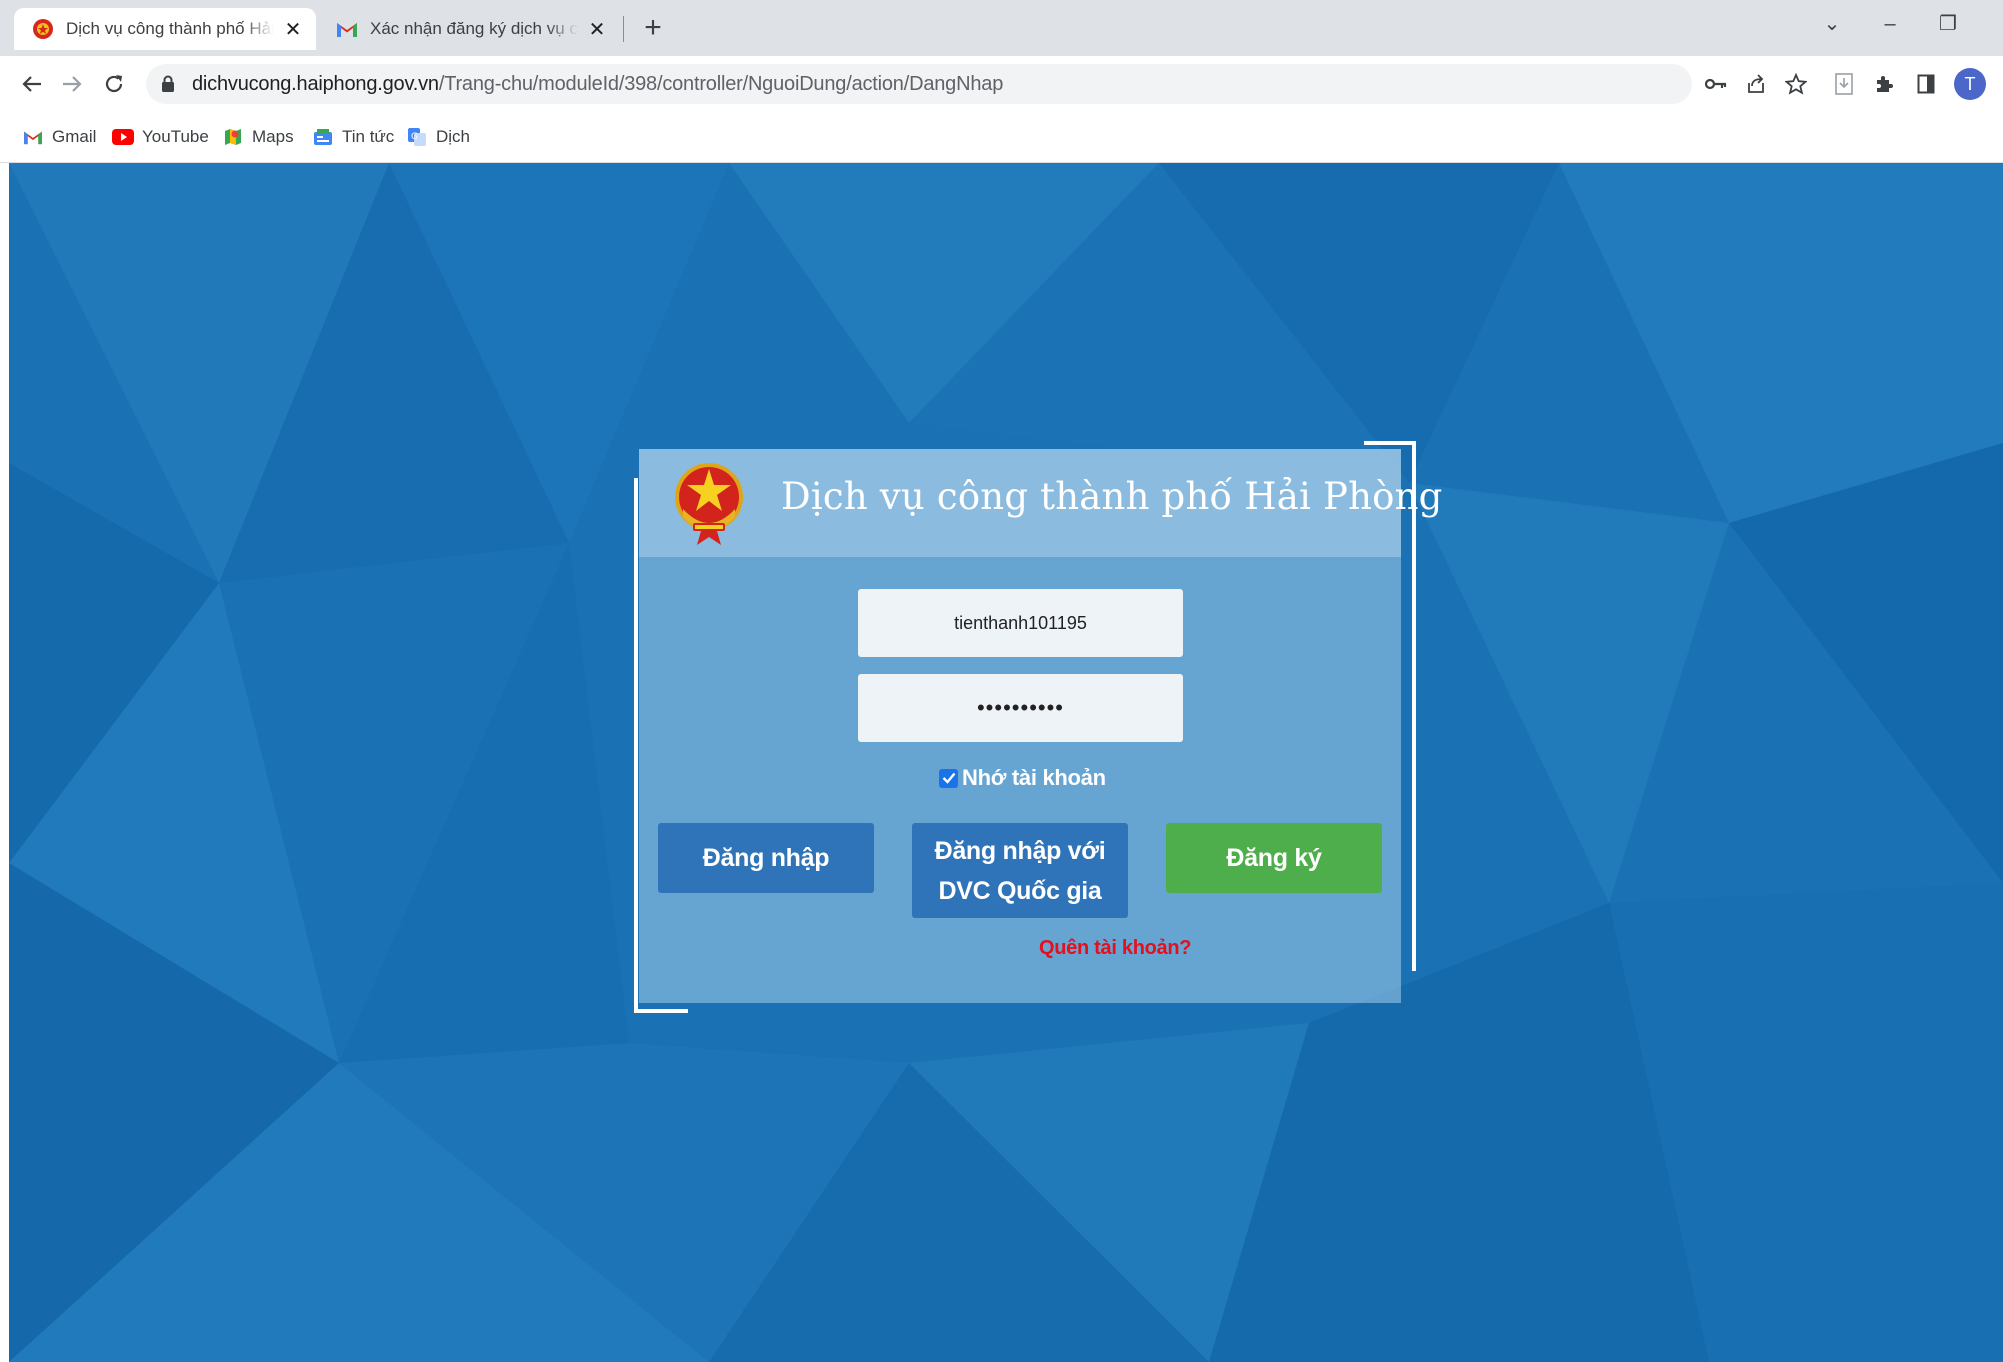  What do you see at coordinates (168, 84) in the screenshot?
I see `lock-icon` at bounding box center [168, 84].